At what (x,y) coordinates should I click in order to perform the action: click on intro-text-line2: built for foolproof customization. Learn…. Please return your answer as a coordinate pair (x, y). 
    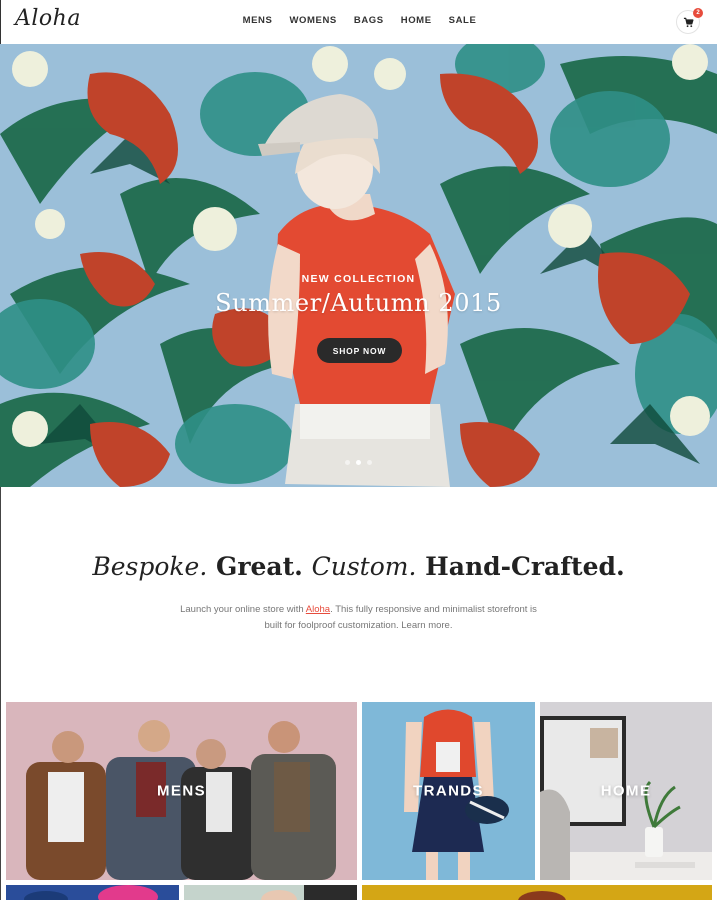
    Looking at the image, I should click on (358, 625).